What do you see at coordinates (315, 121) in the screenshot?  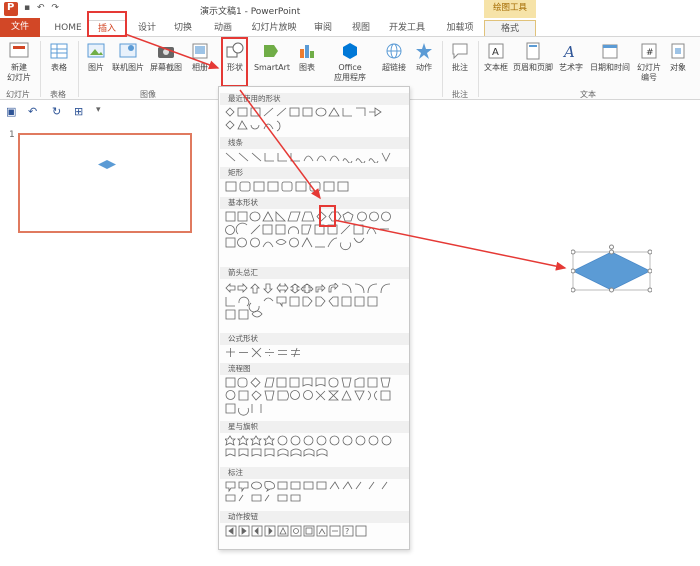 I see `recent-shapes-row` at bounding box center [315, 121].